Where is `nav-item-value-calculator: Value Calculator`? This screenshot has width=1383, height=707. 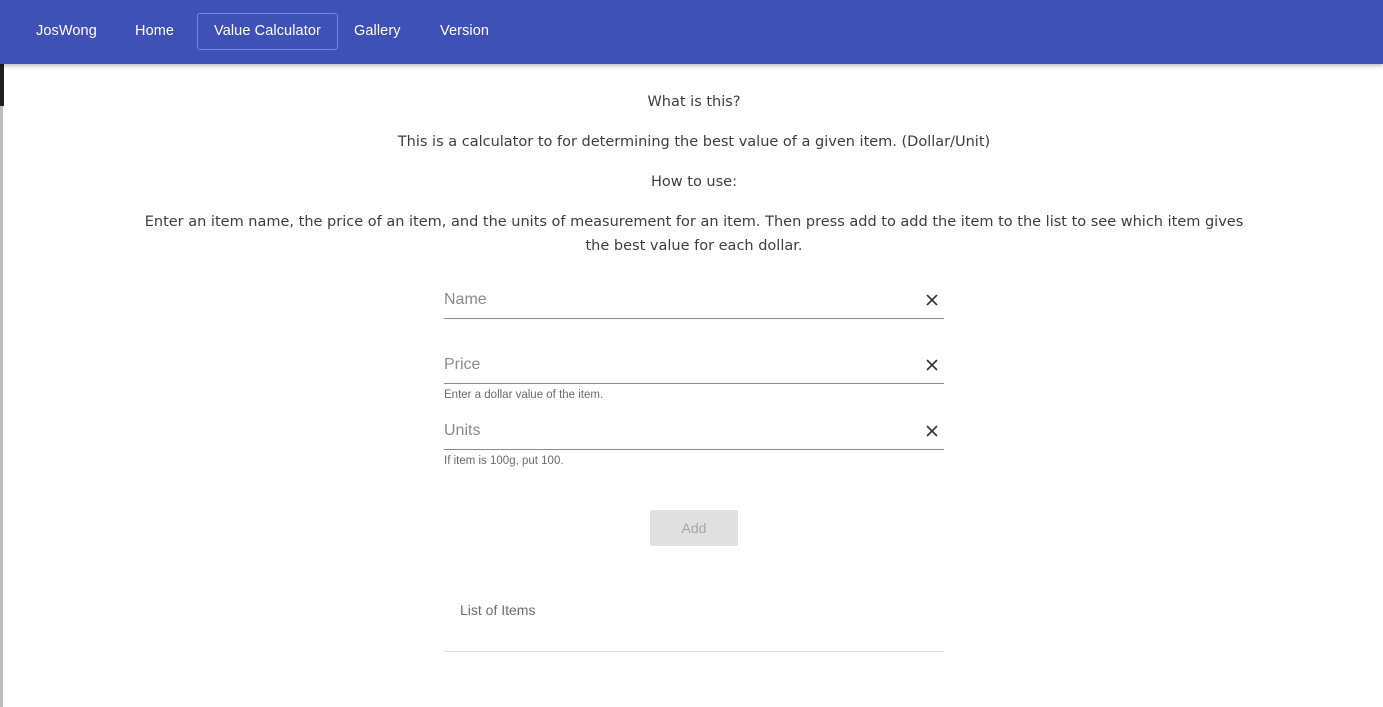 nav-item-value-calculator: Value Calculator is located at coordinates (267, 31).